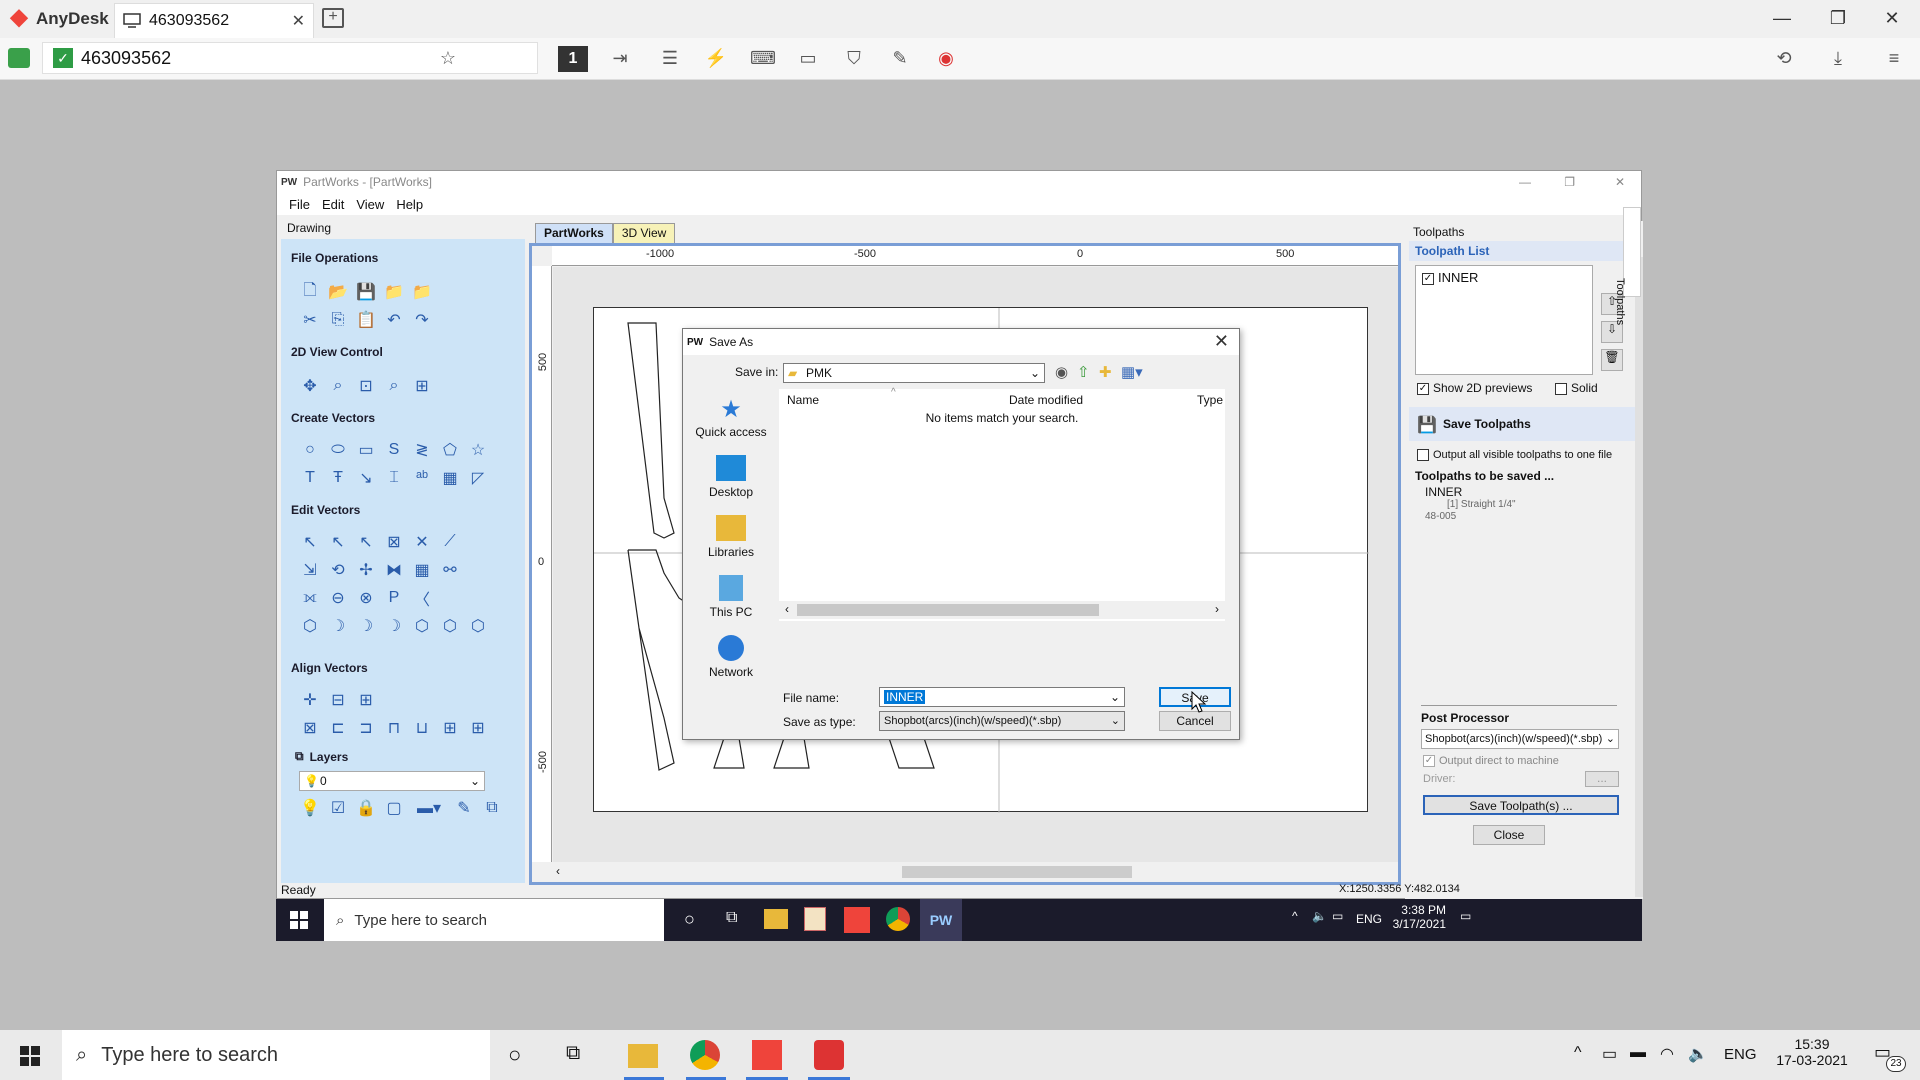 This screenshot has height=1080, width=1920. Describe the element at coordinates (394, 808) in the screenshot. I see `layer-color-icon: ▢` at that location.